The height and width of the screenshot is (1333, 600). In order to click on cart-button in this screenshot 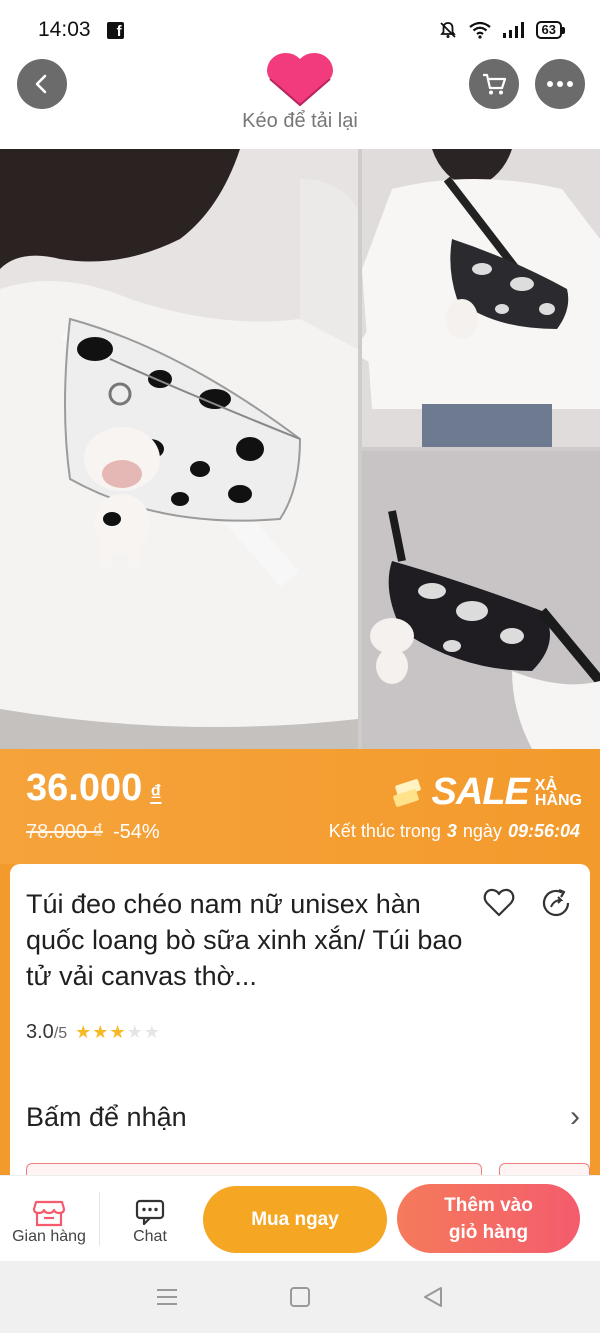, I will do `click(494, 84)`.